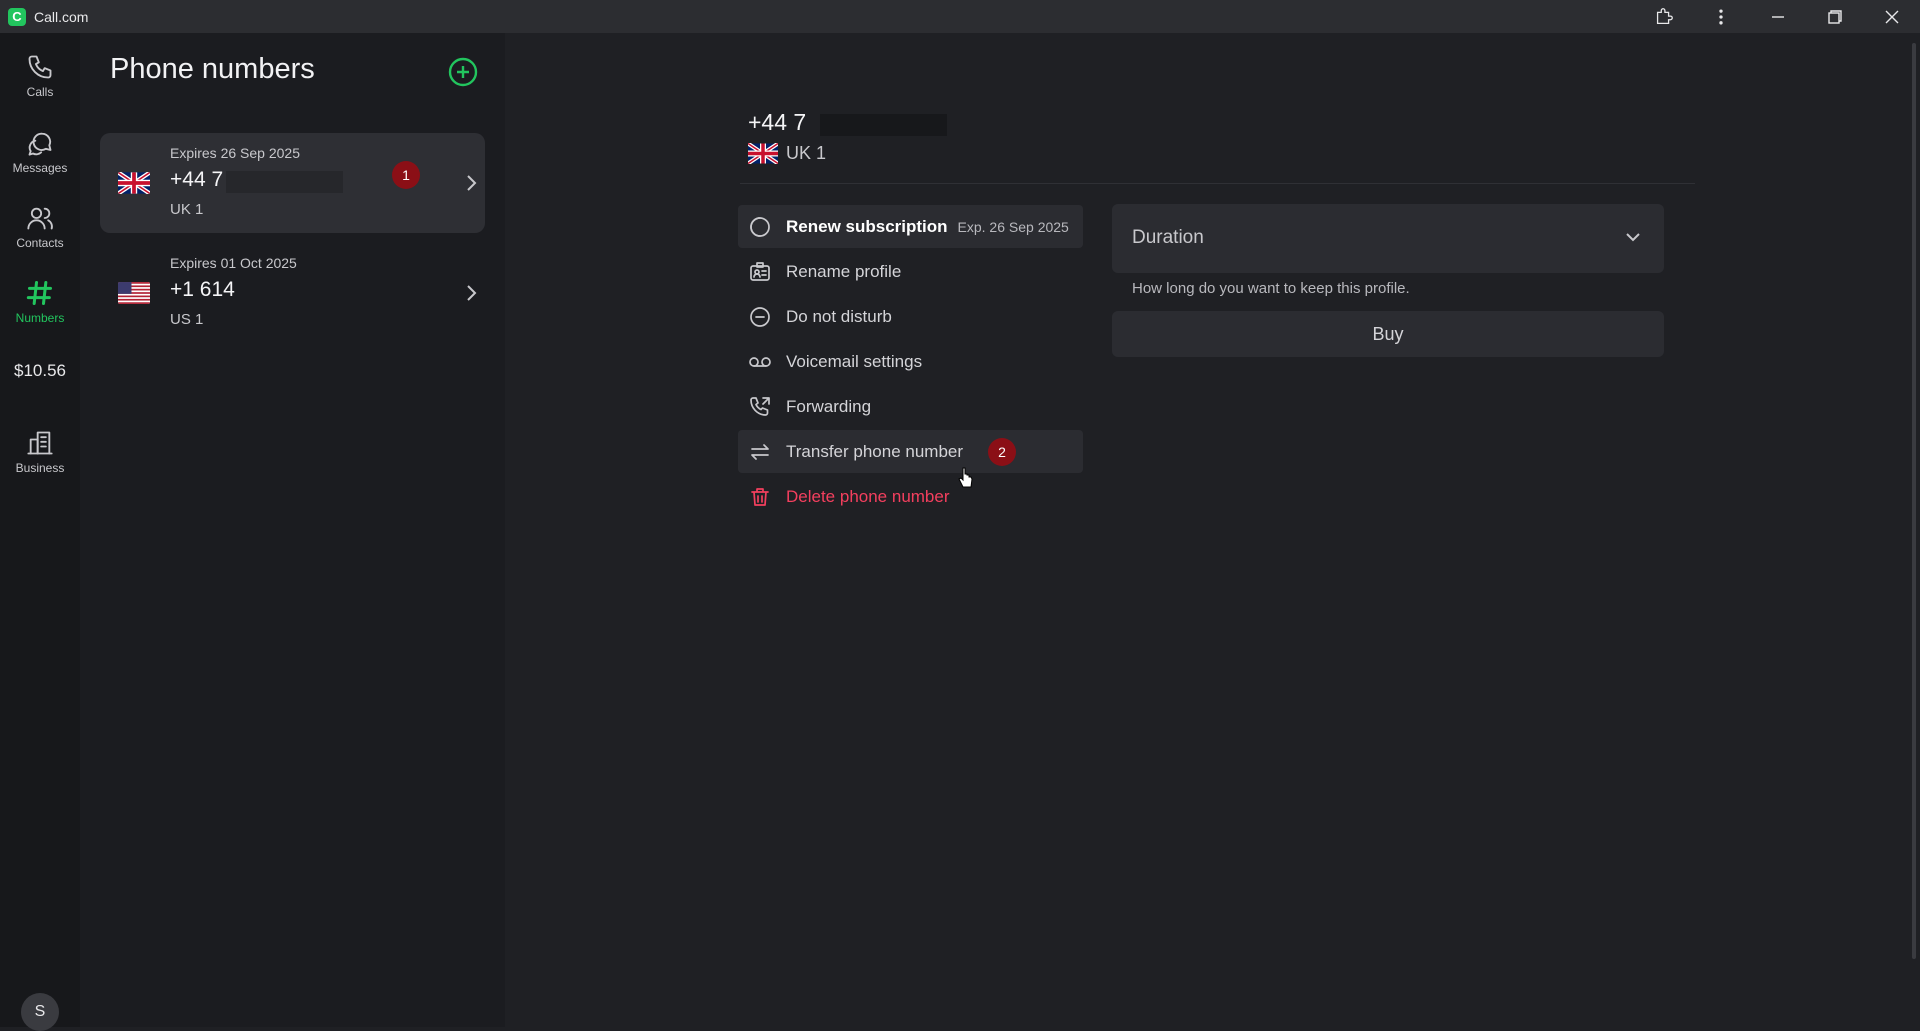  What do you see at coordinates (40, 218) in the screenshot?
I see `users-icon` at bounding box center [40, 218].